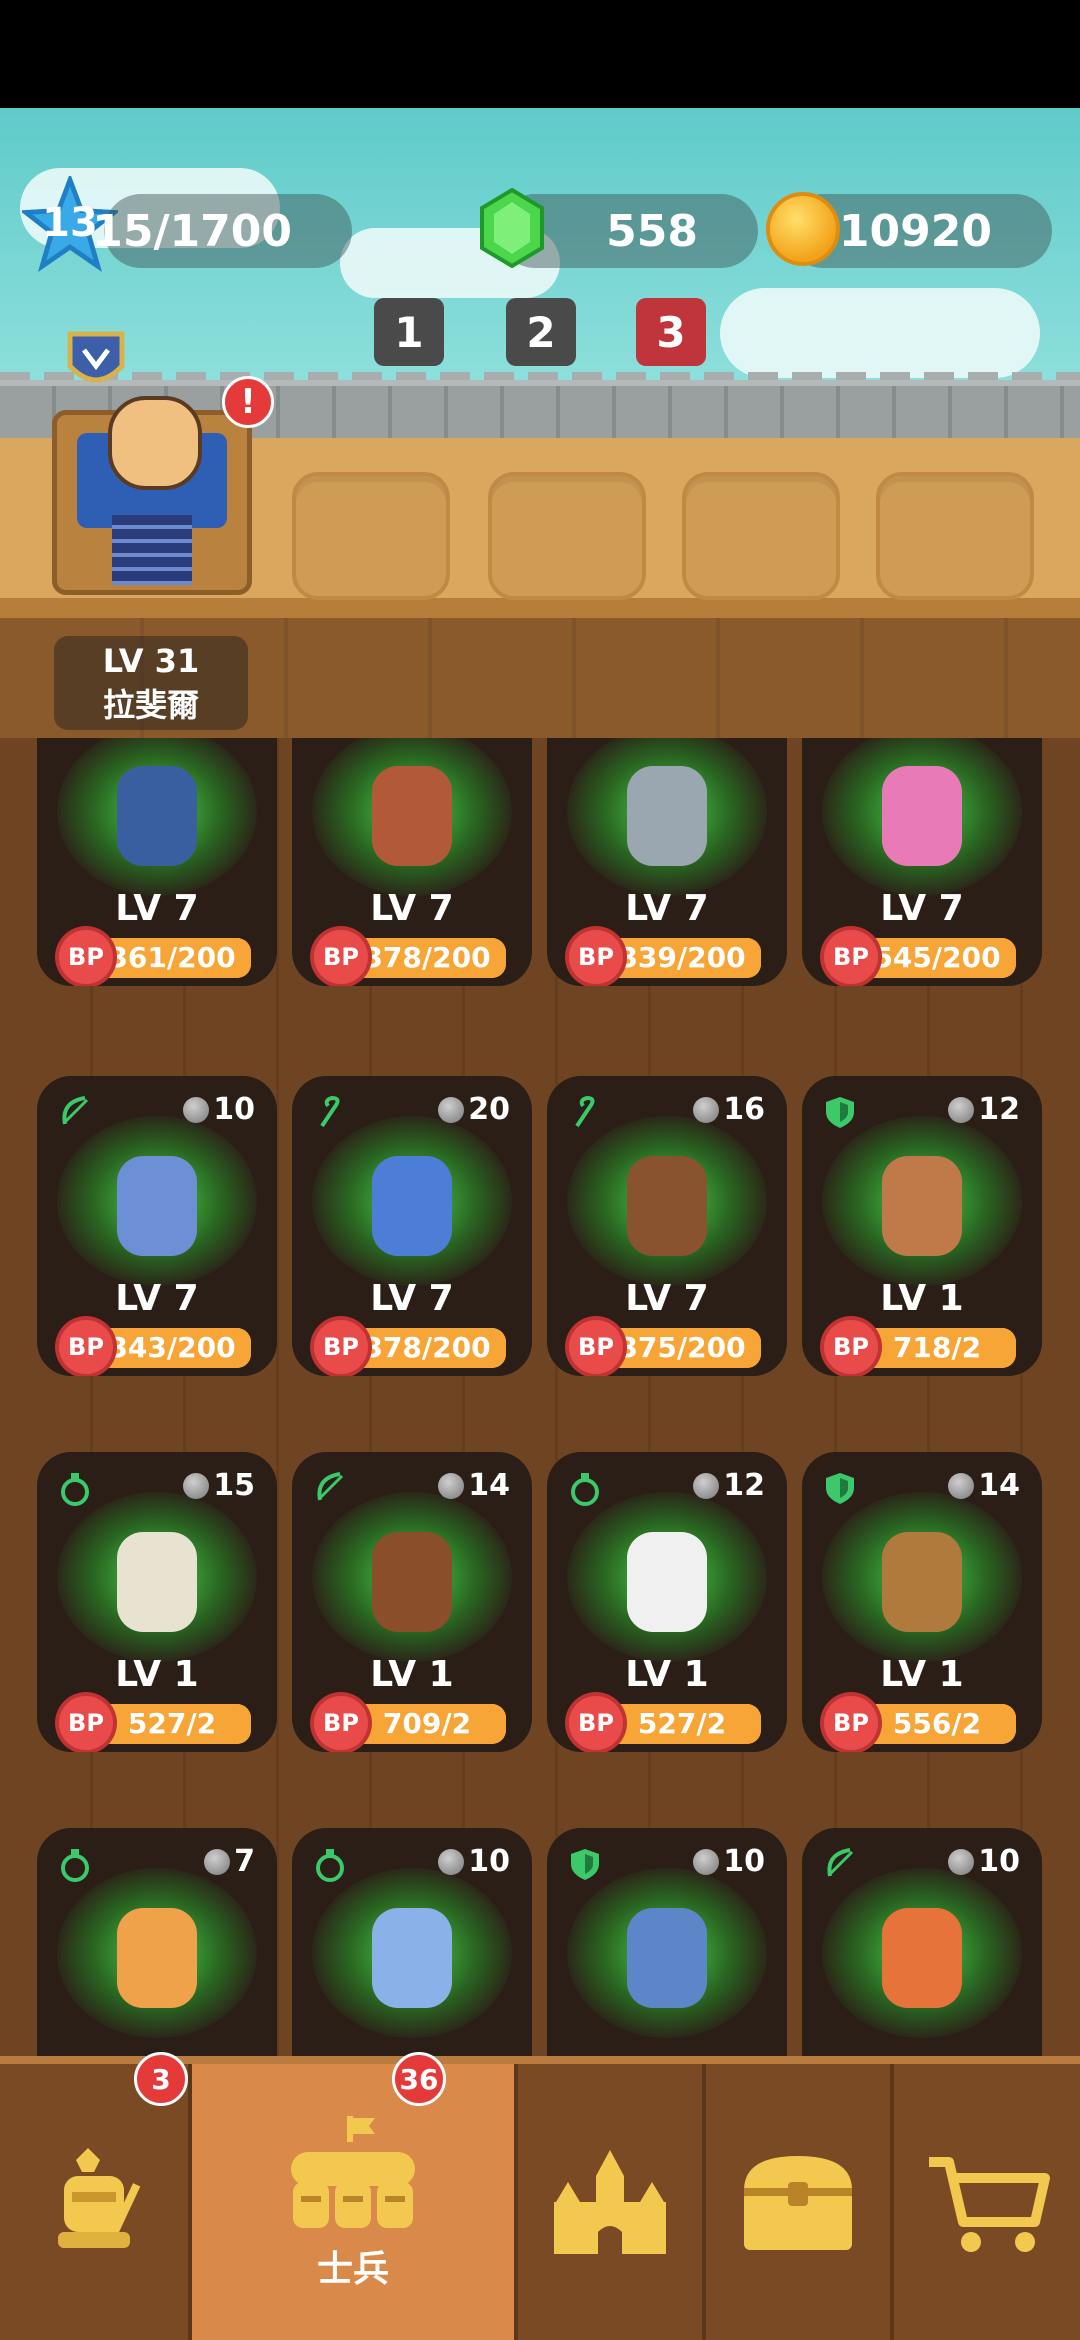 This screenshot has width=1080, height=2340. I want to click on page-button-3: 3, so click(671, 332).